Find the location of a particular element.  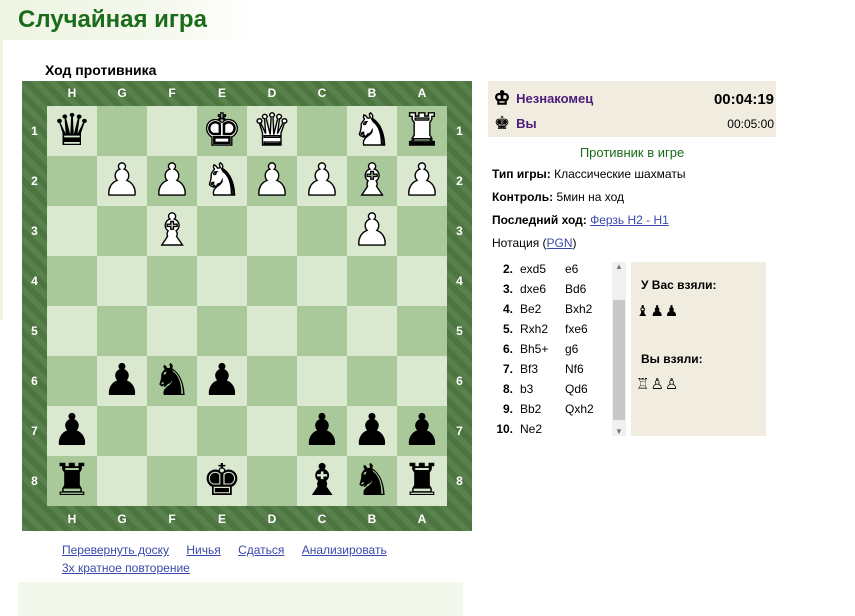

square-c4 is located at coordinates (322, 281).